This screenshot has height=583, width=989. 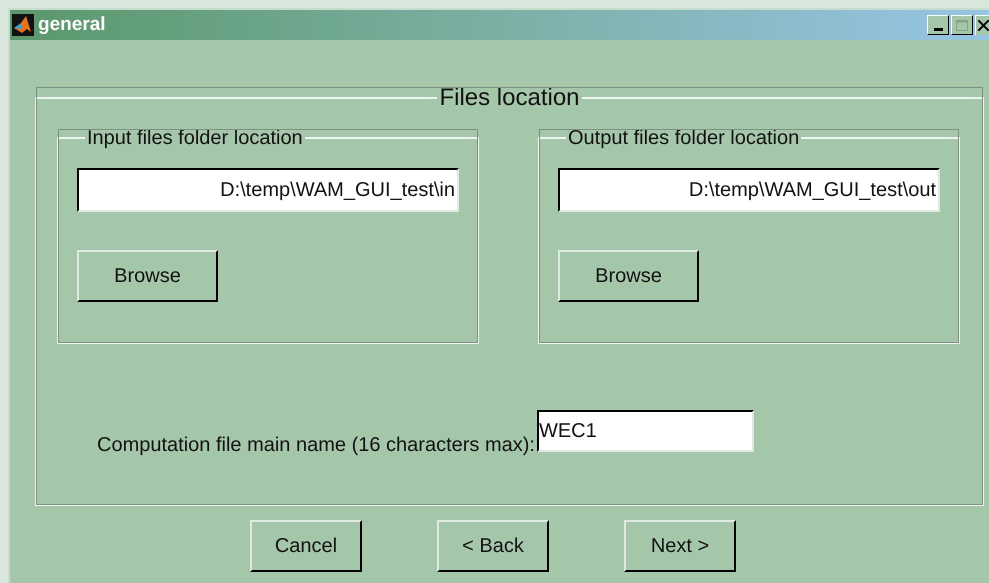 I want to click on group-title: Output files folder location, so click(x=683, y=138).